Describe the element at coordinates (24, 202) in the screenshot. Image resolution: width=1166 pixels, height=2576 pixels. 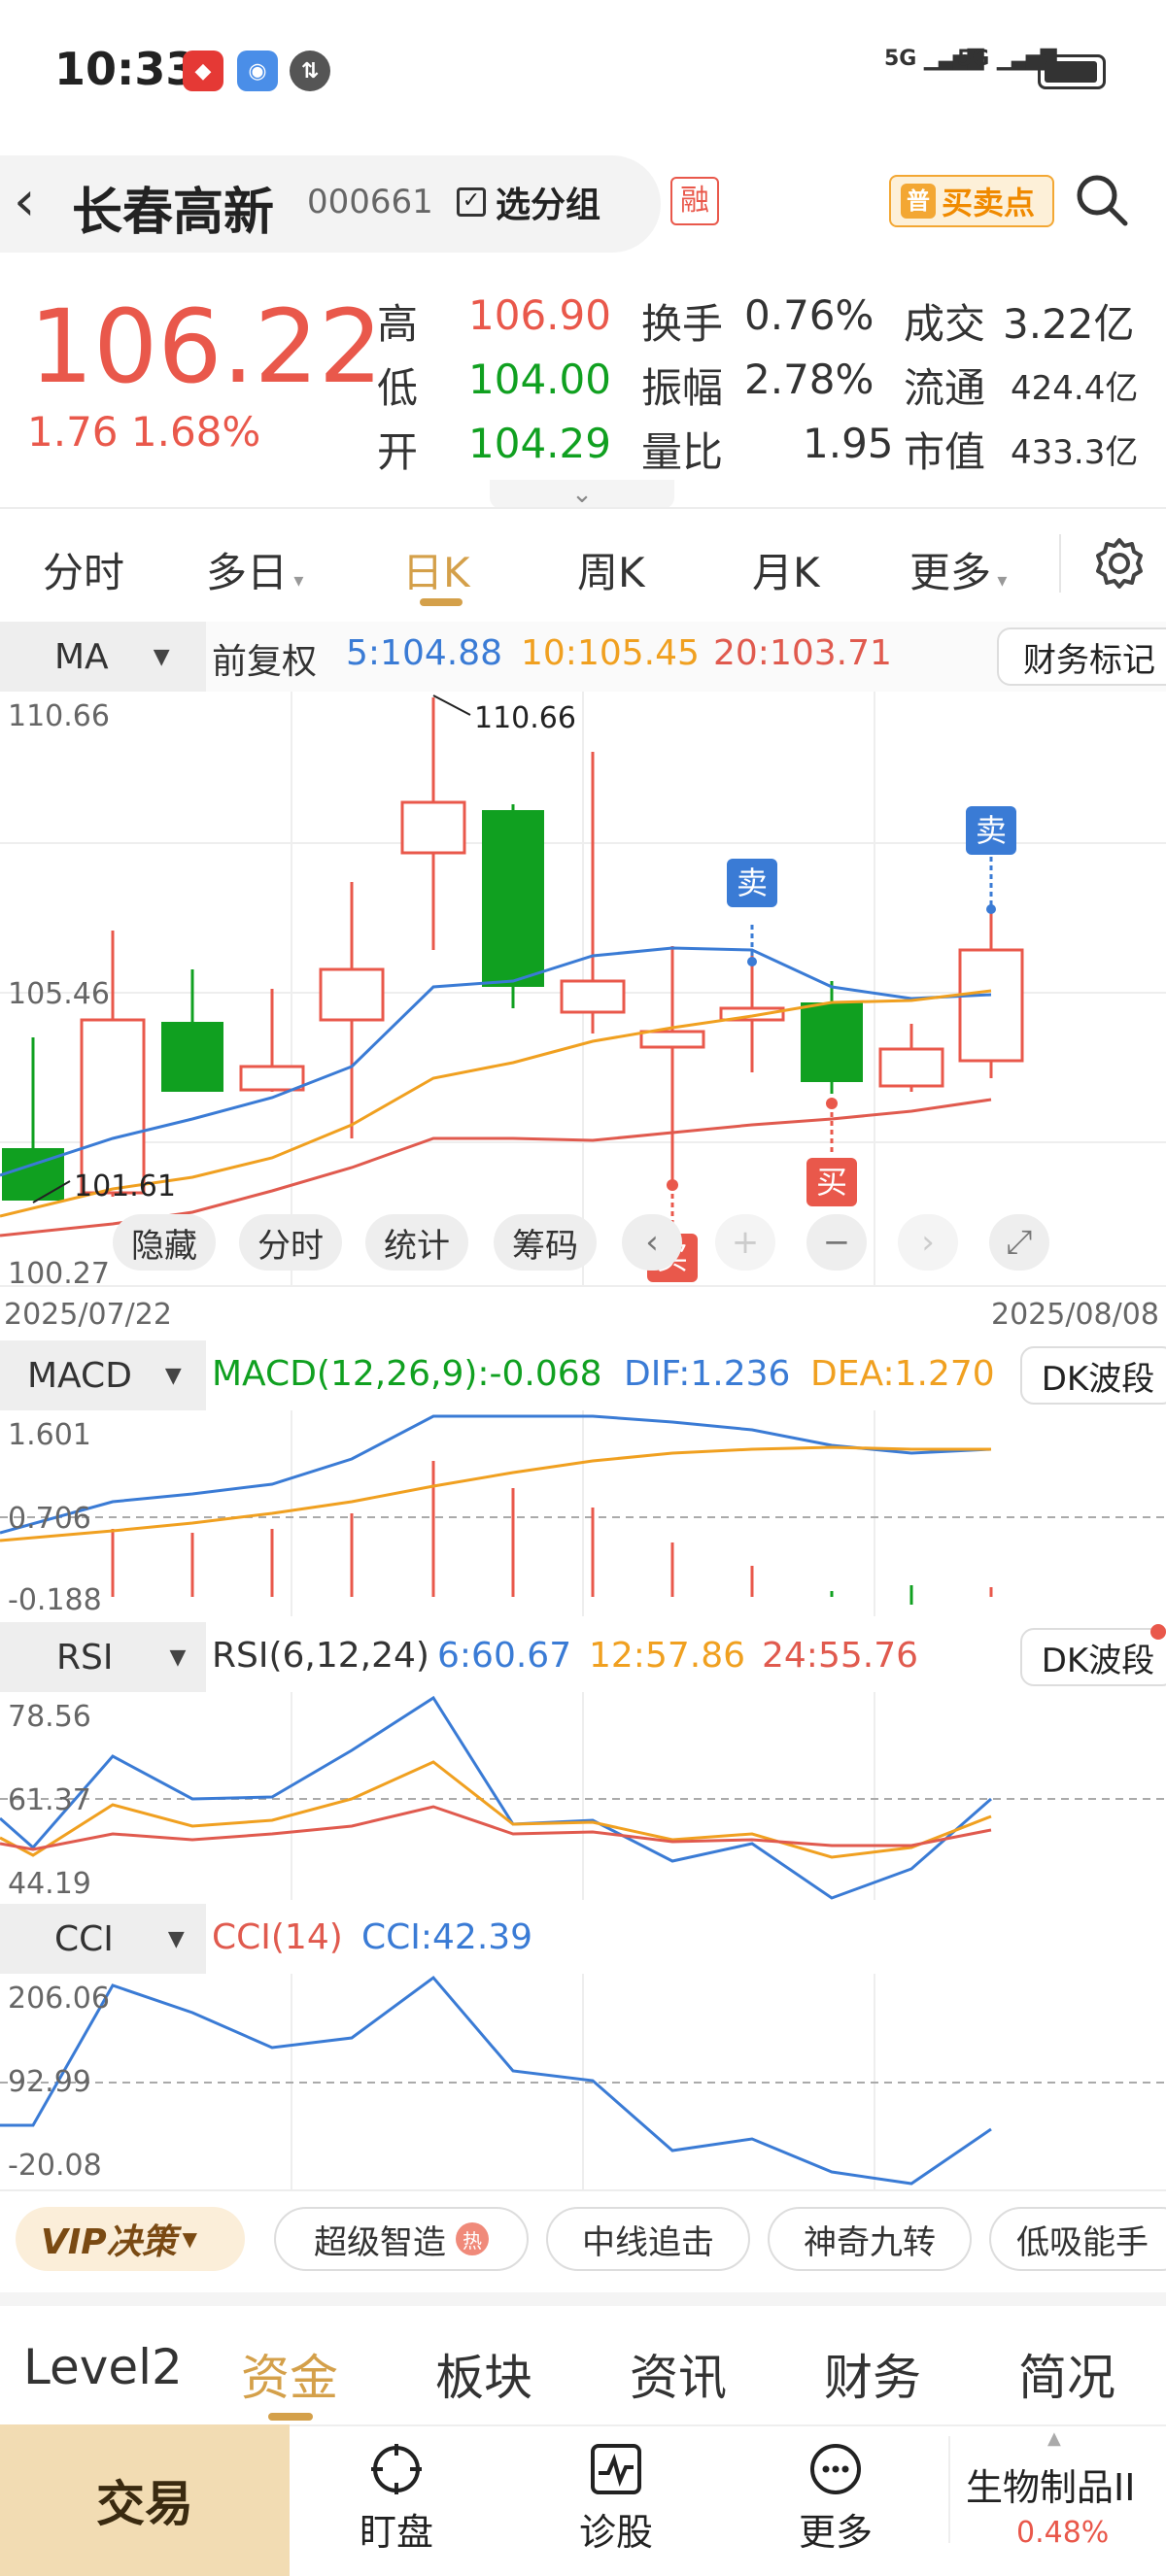
I see `back-arrow-icon: ‹` at that location.